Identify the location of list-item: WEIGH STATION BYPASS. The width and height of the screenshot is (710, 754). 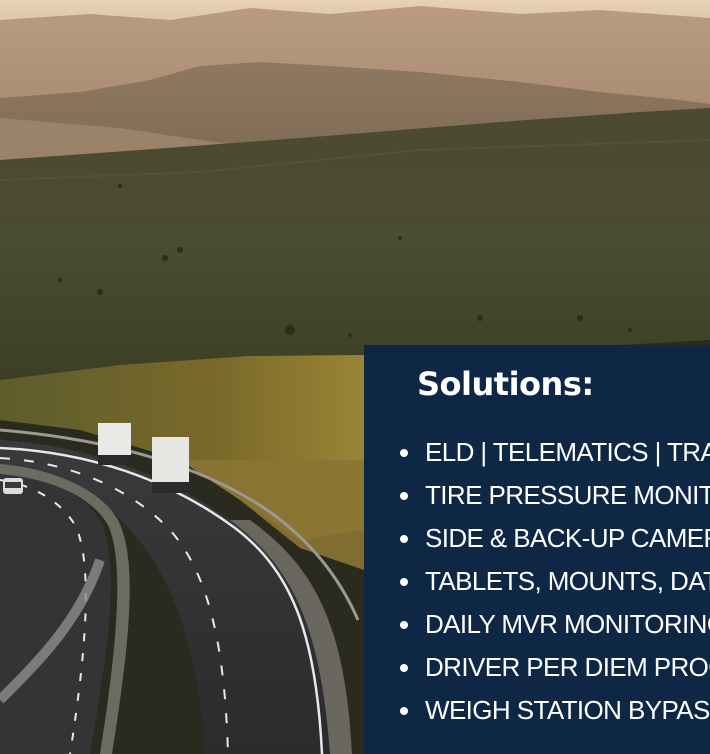
(555, 710).